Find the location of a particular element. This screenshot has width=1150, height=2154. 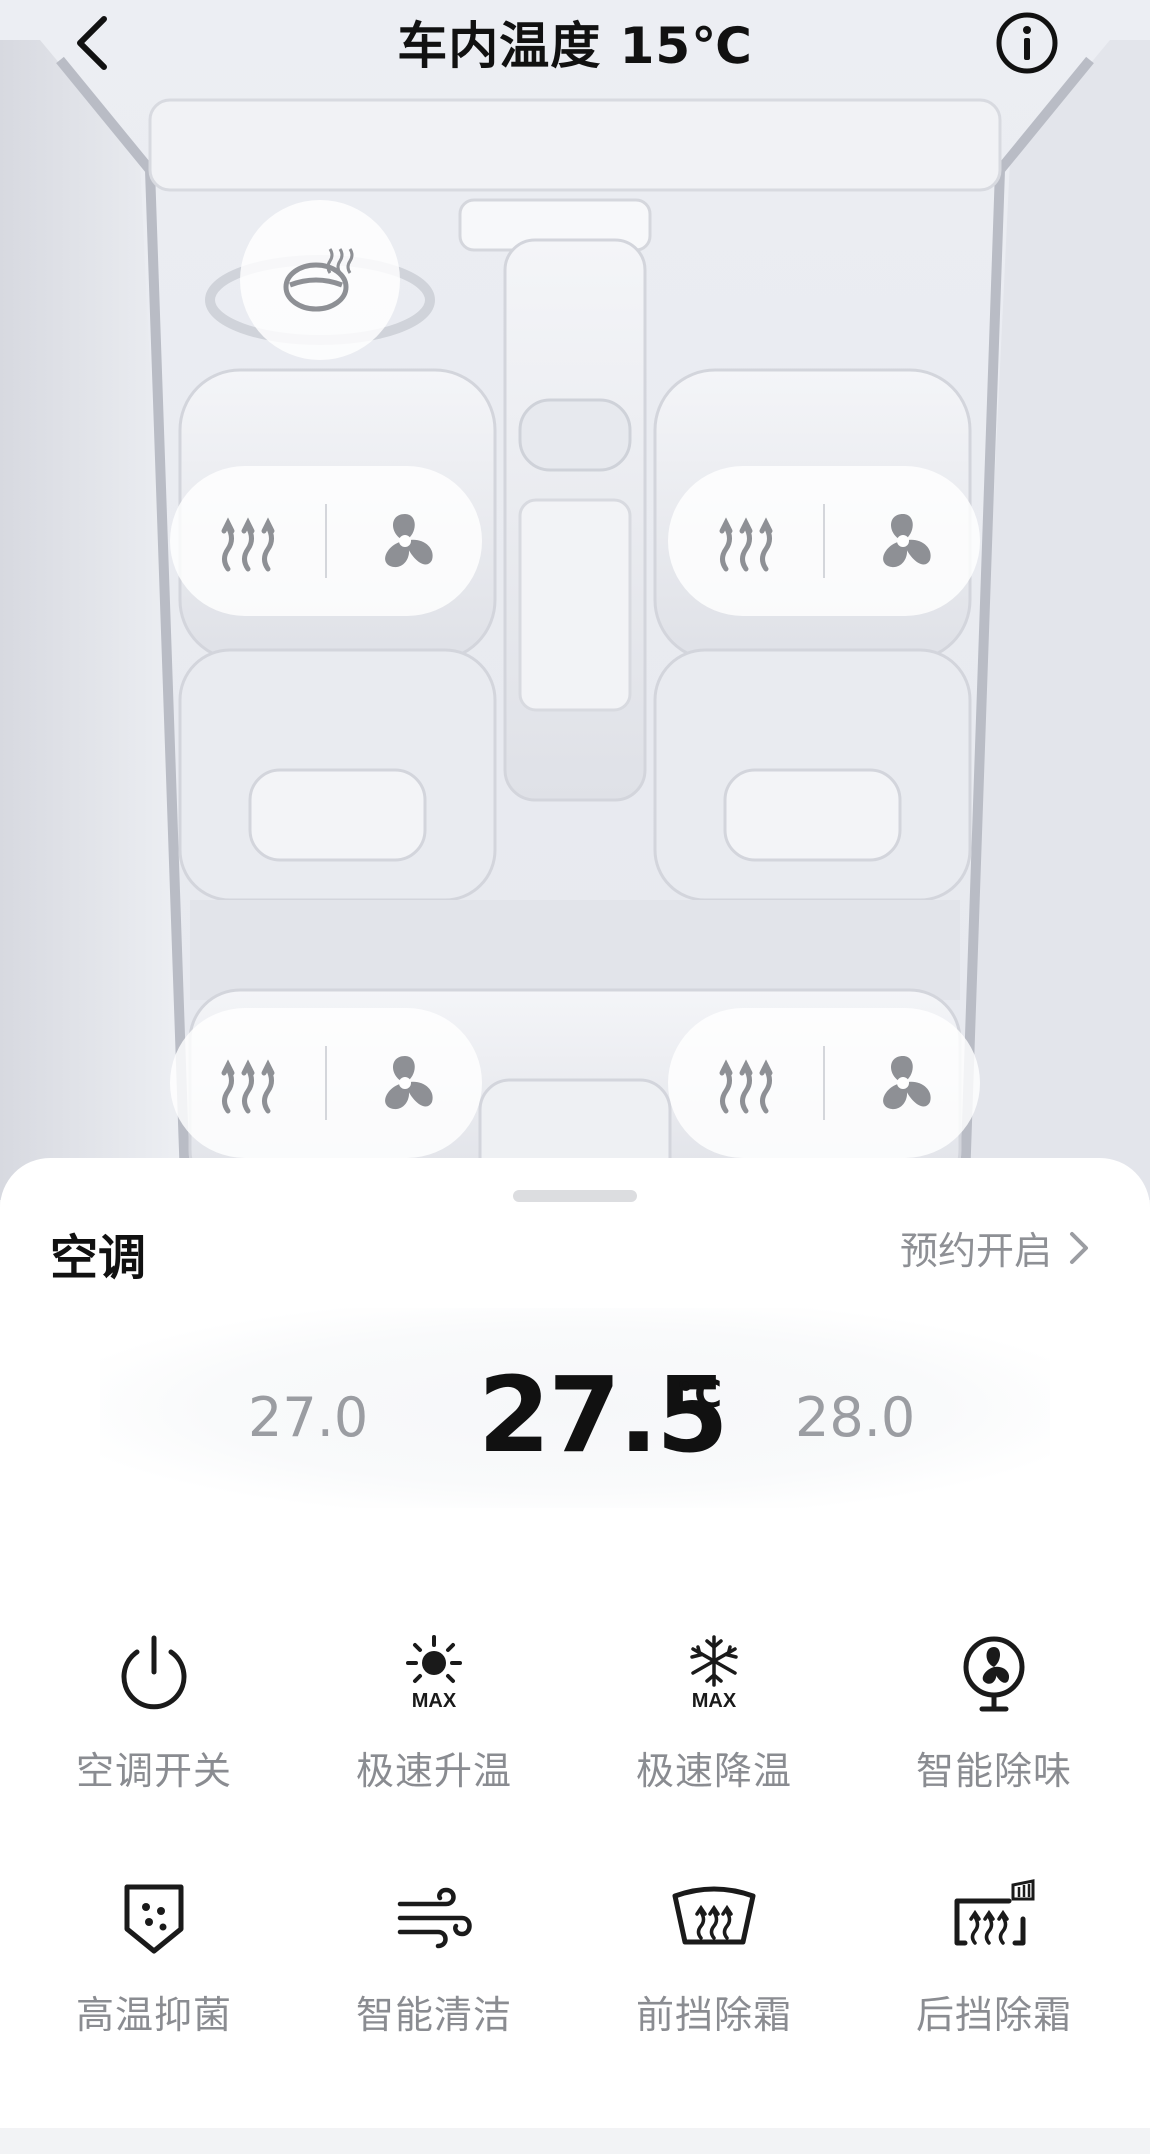

bottom-safe-area is located at coordinates (575, 2141).